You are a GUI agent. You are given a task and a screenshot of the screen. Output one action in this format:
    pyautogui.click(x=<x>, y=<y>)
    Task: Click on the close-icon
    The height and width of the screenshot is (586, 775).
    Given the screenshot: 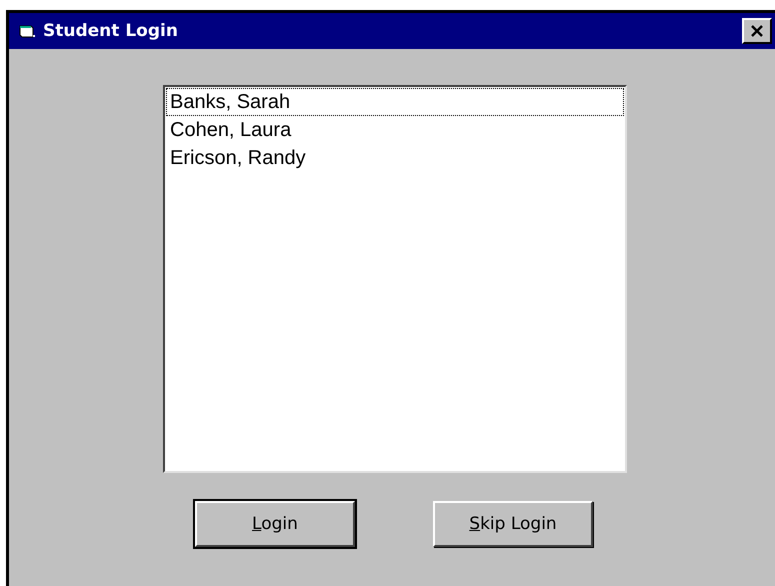 What is the action you would take?
    pyautogui.click(x=757, y=31)
    